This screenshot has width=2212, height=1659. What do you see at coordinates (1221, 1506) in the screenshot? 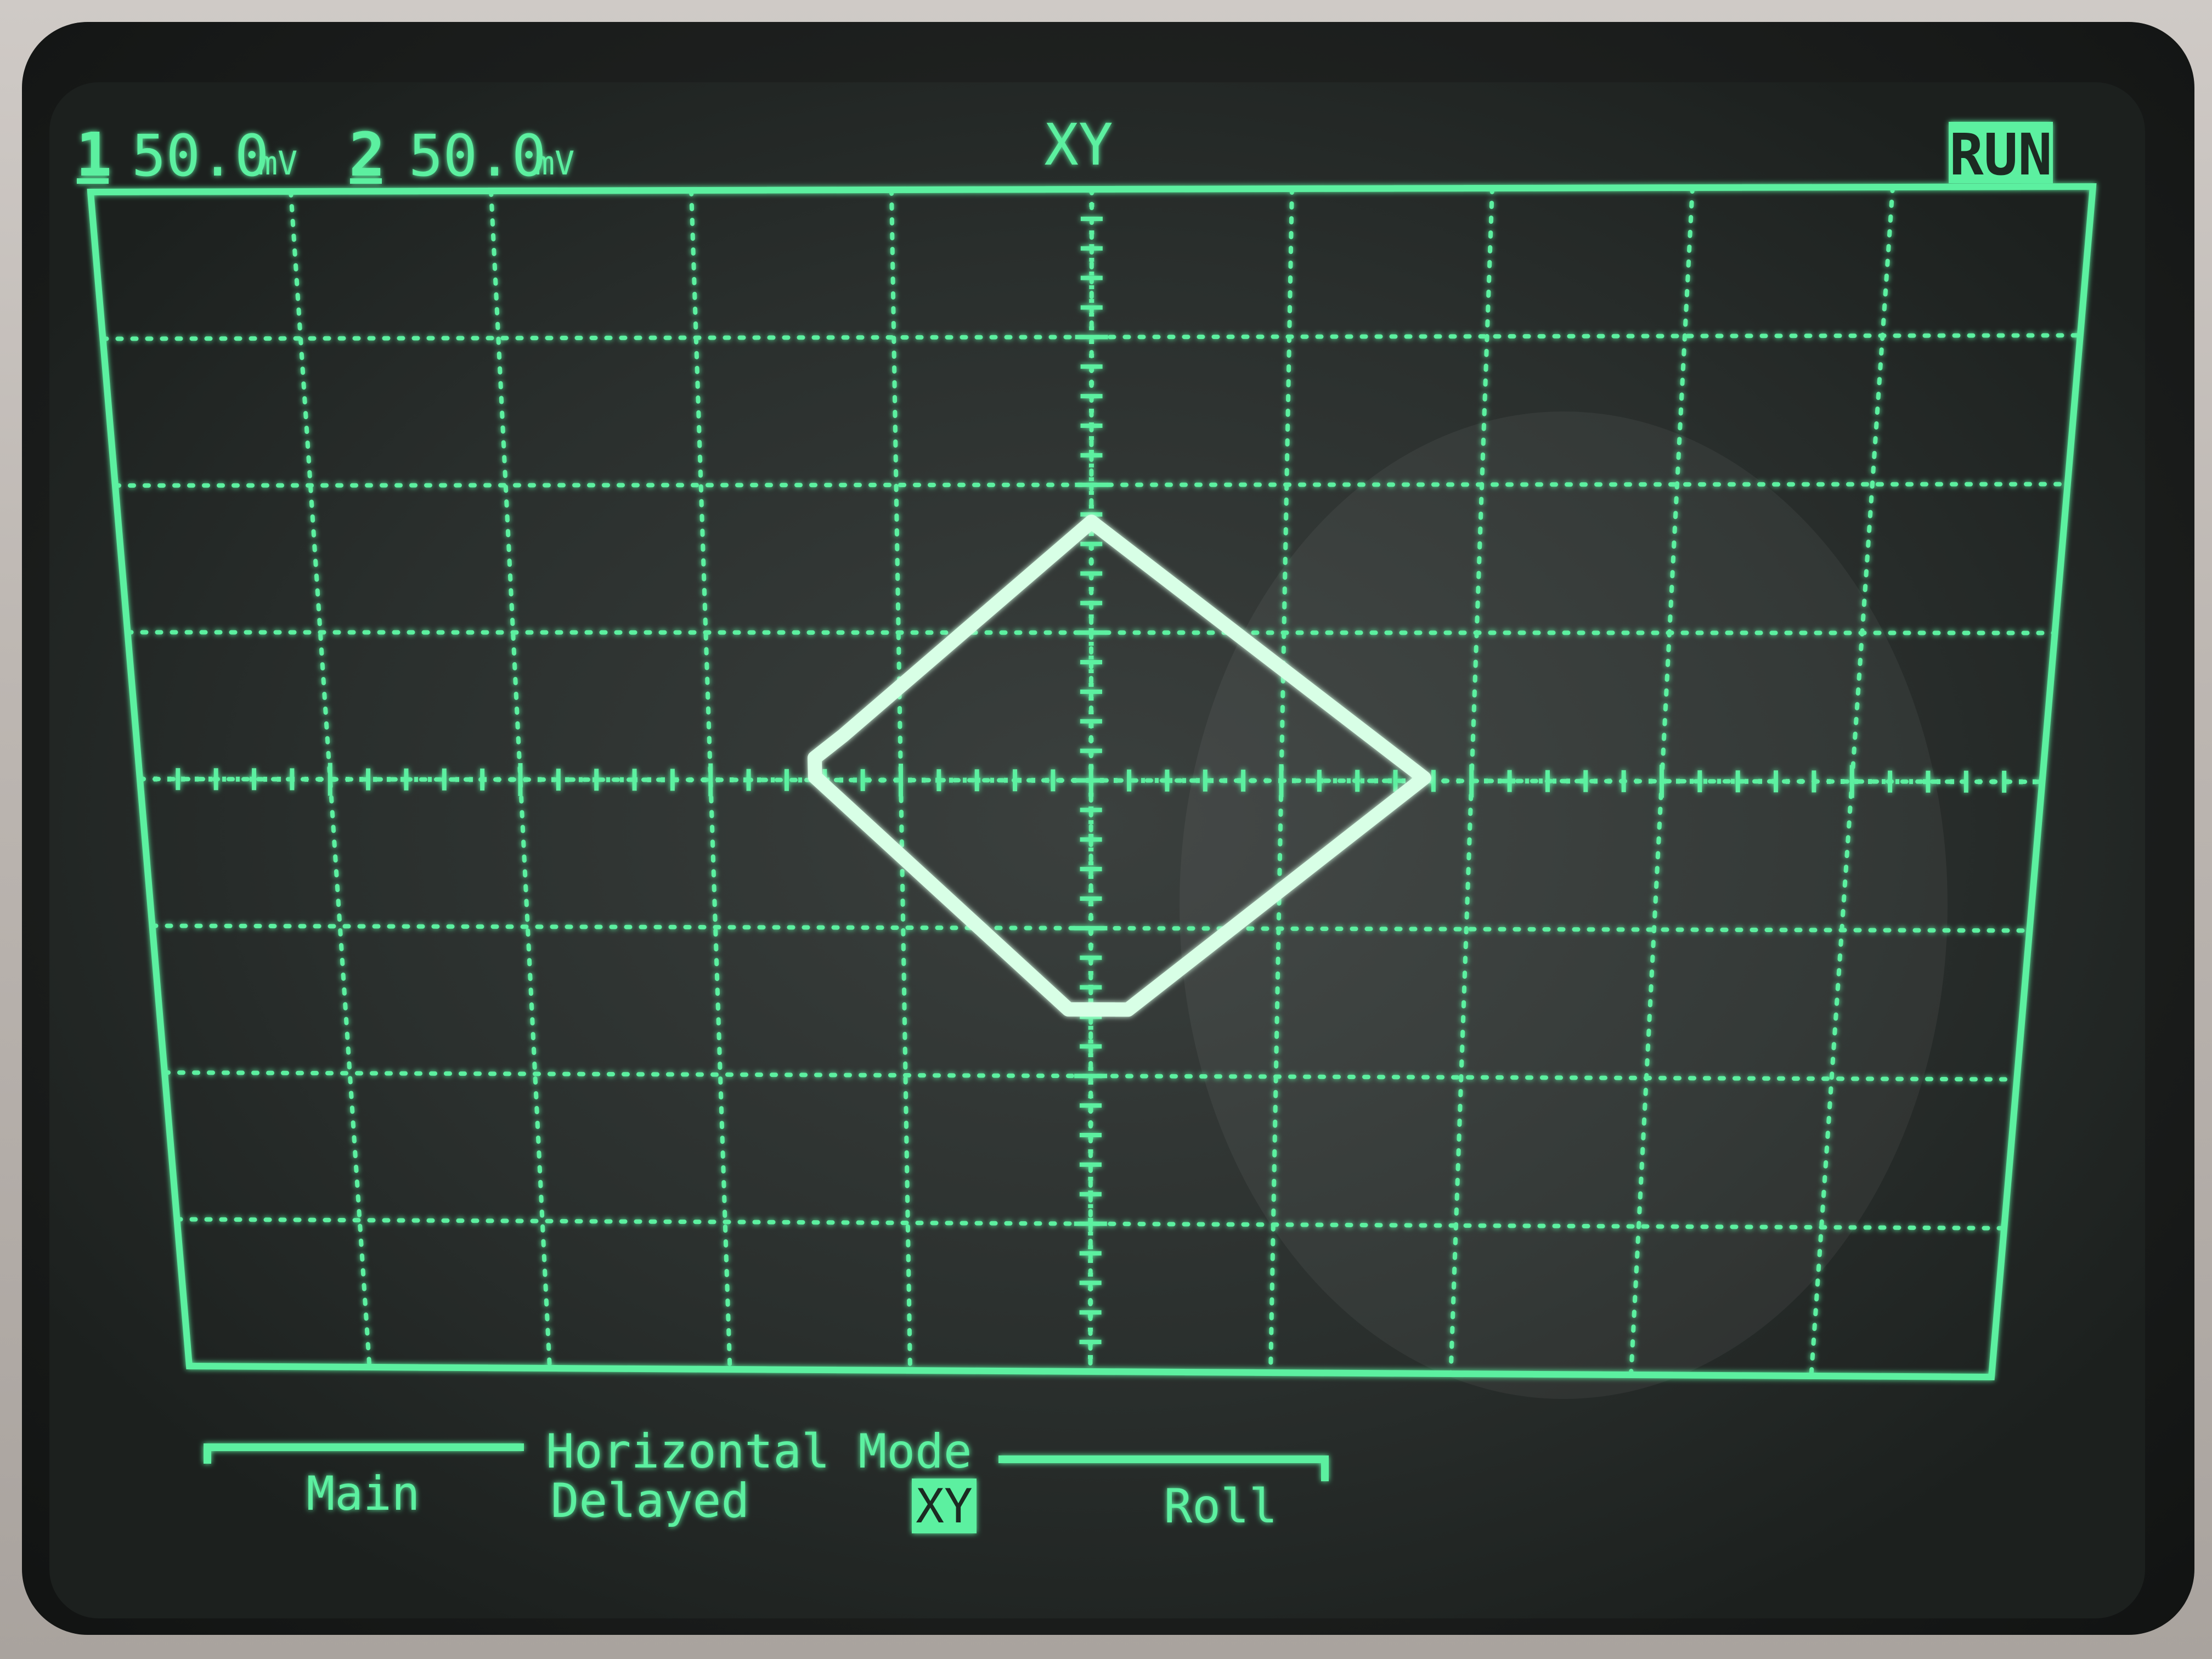
I see `softkey-roll: Roll` at bounding box center [1221, 1506].